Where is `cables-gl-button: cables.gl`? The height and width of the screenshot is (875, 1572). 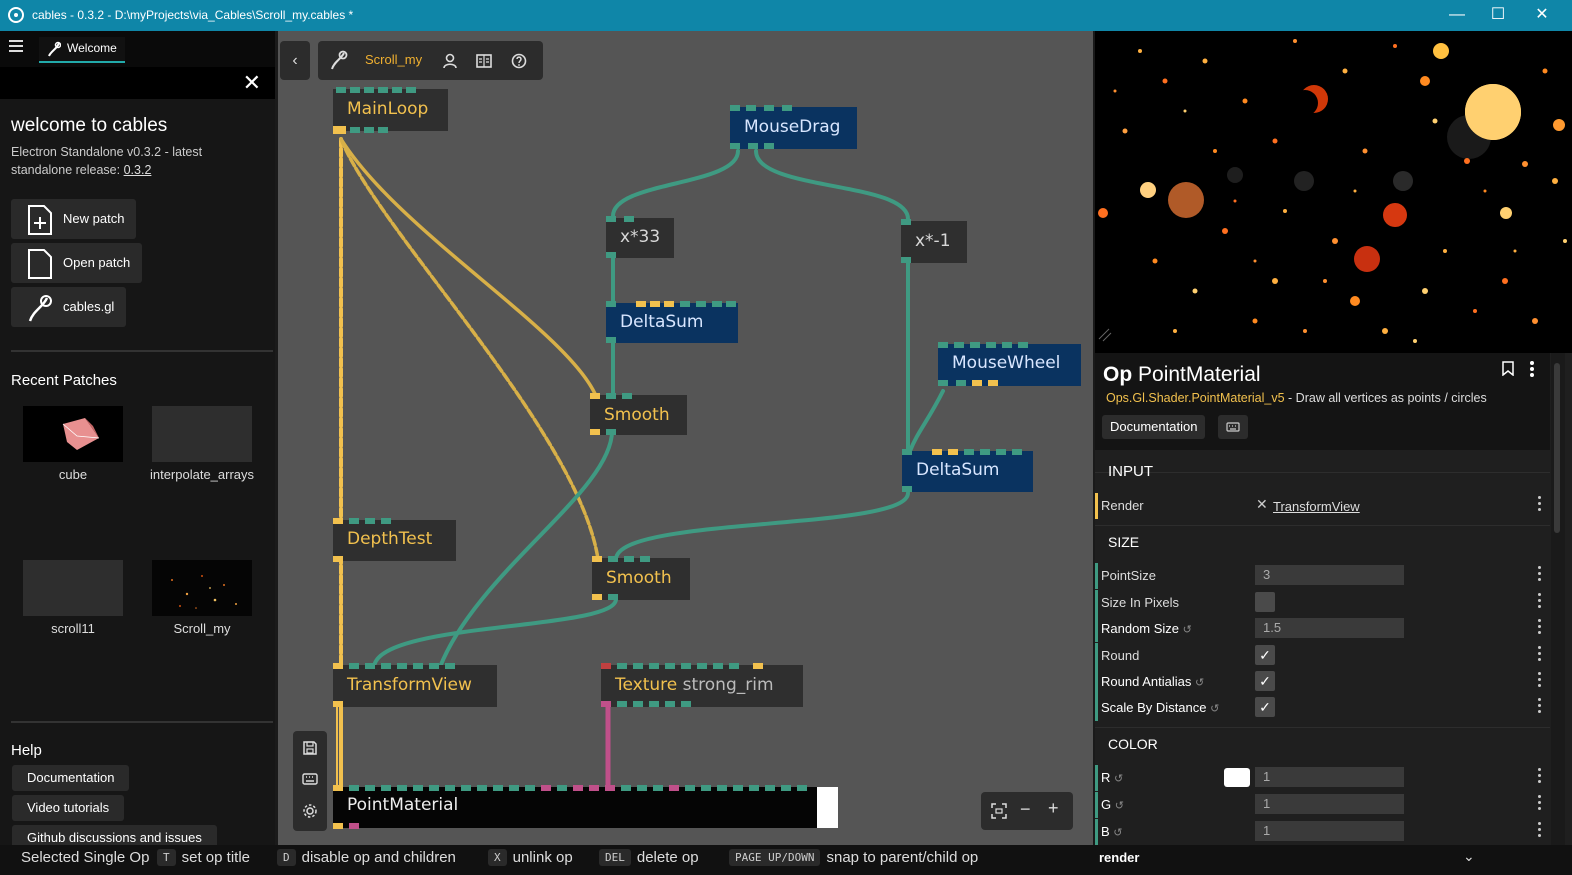 cables-gl-button: cables.gl is located at coordinates (69, 307).